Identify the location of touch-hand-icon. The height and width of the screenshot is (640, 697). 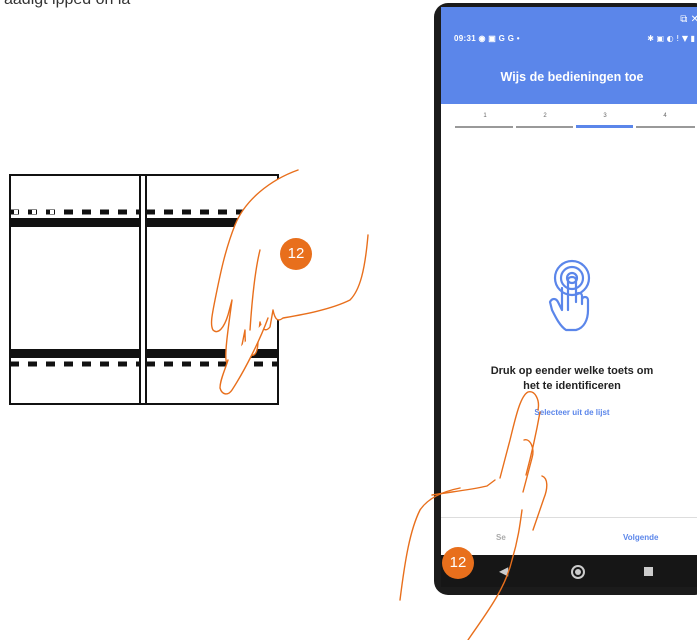
(569, 295).